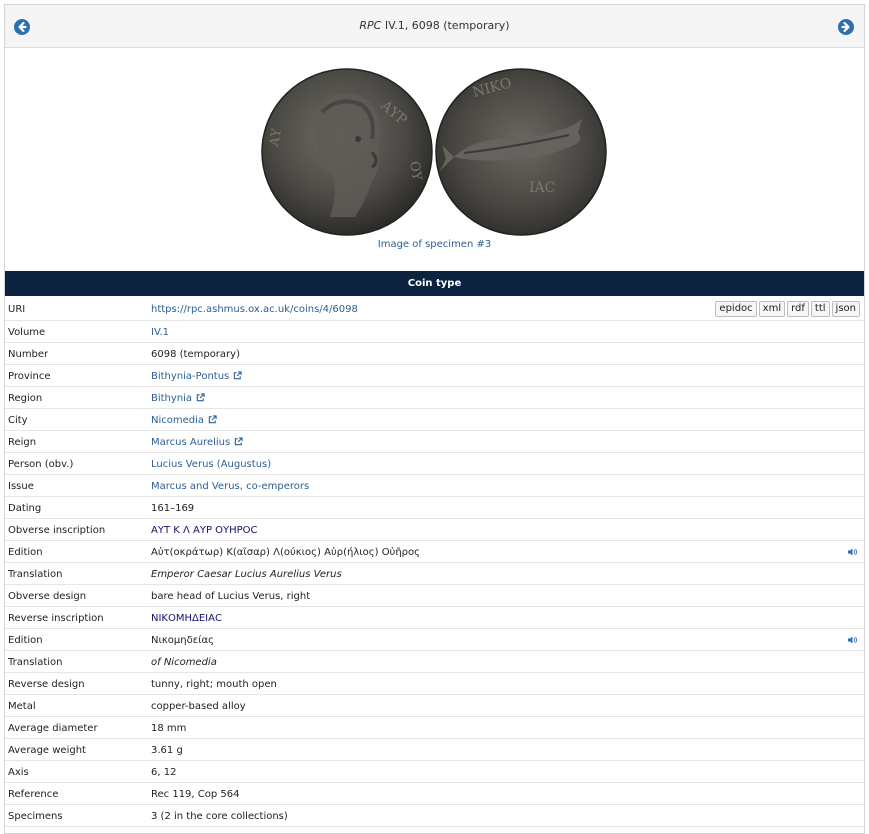 Image resolution: width=869 pixels, height=834 pixels. What do you see at coordinates (18, 772) in the screenshot?
I see `row-label: Axis` at bounding box center [18, 772].